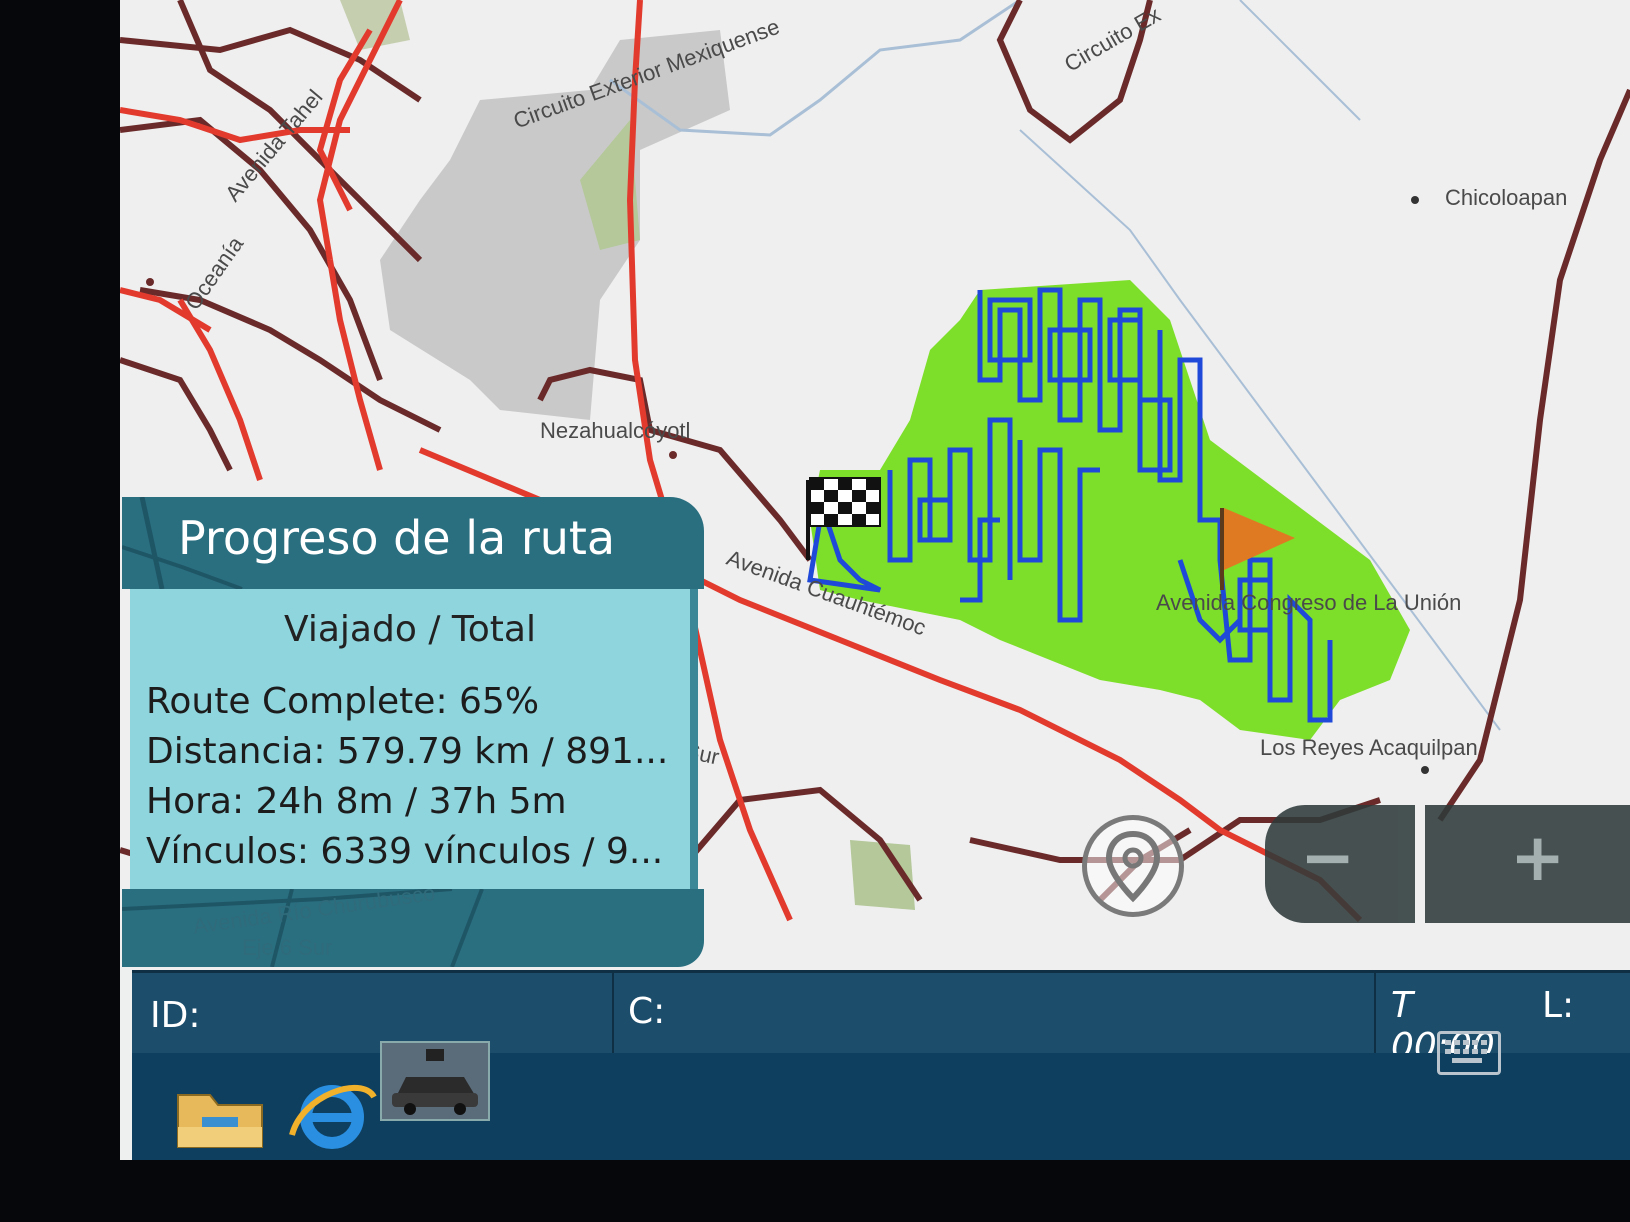 The height and width of the screenshot is (1222, 1630). I want to click on internet-explorer-icon, so click(332, 1115).